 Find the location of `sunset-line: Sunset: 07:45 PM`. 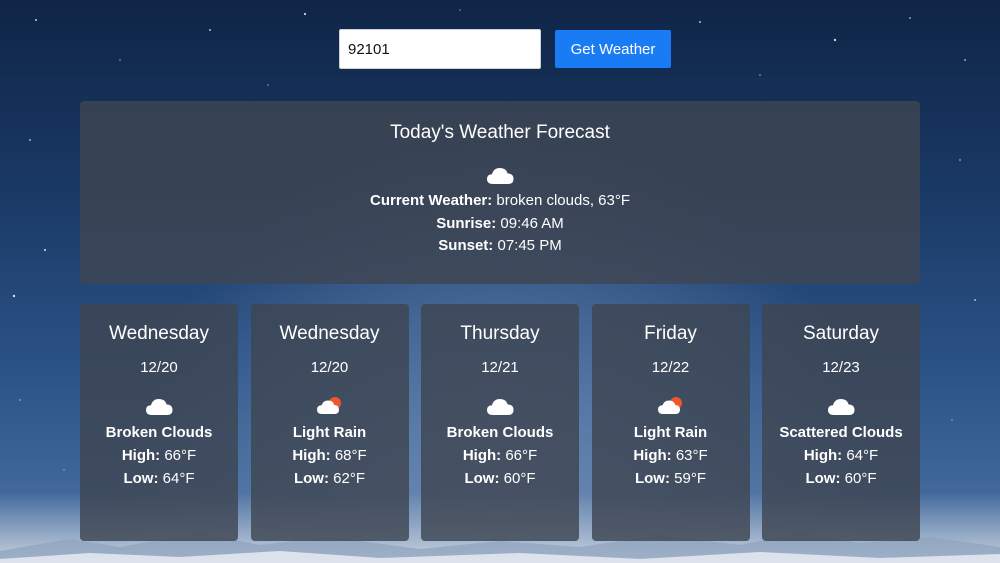

sunset-line: Sunset: 07:45 PM is located at coordinates (500, 245).